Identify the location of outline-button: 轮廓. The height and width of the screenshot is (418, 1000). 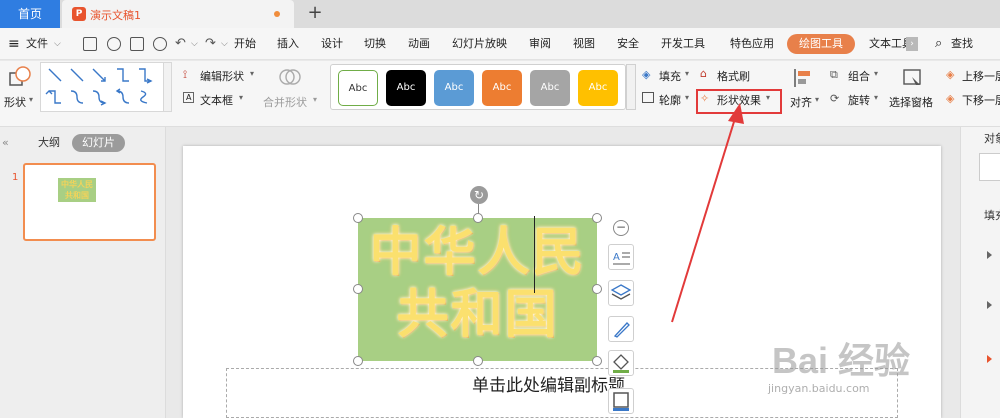
(670, 100).